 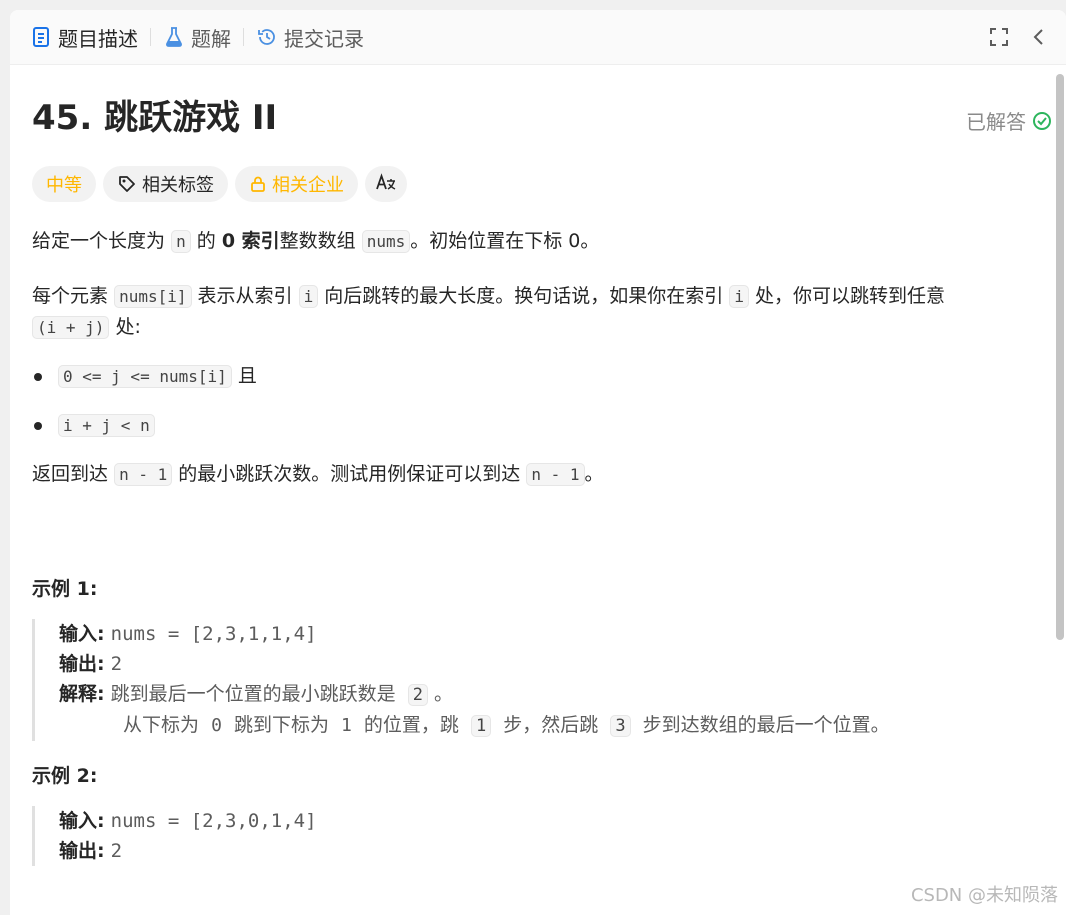 What do you see at coordinates (317, 241) in the screenshot?
I see `text-segment: 整数数组` at bounding box center [317, 241].